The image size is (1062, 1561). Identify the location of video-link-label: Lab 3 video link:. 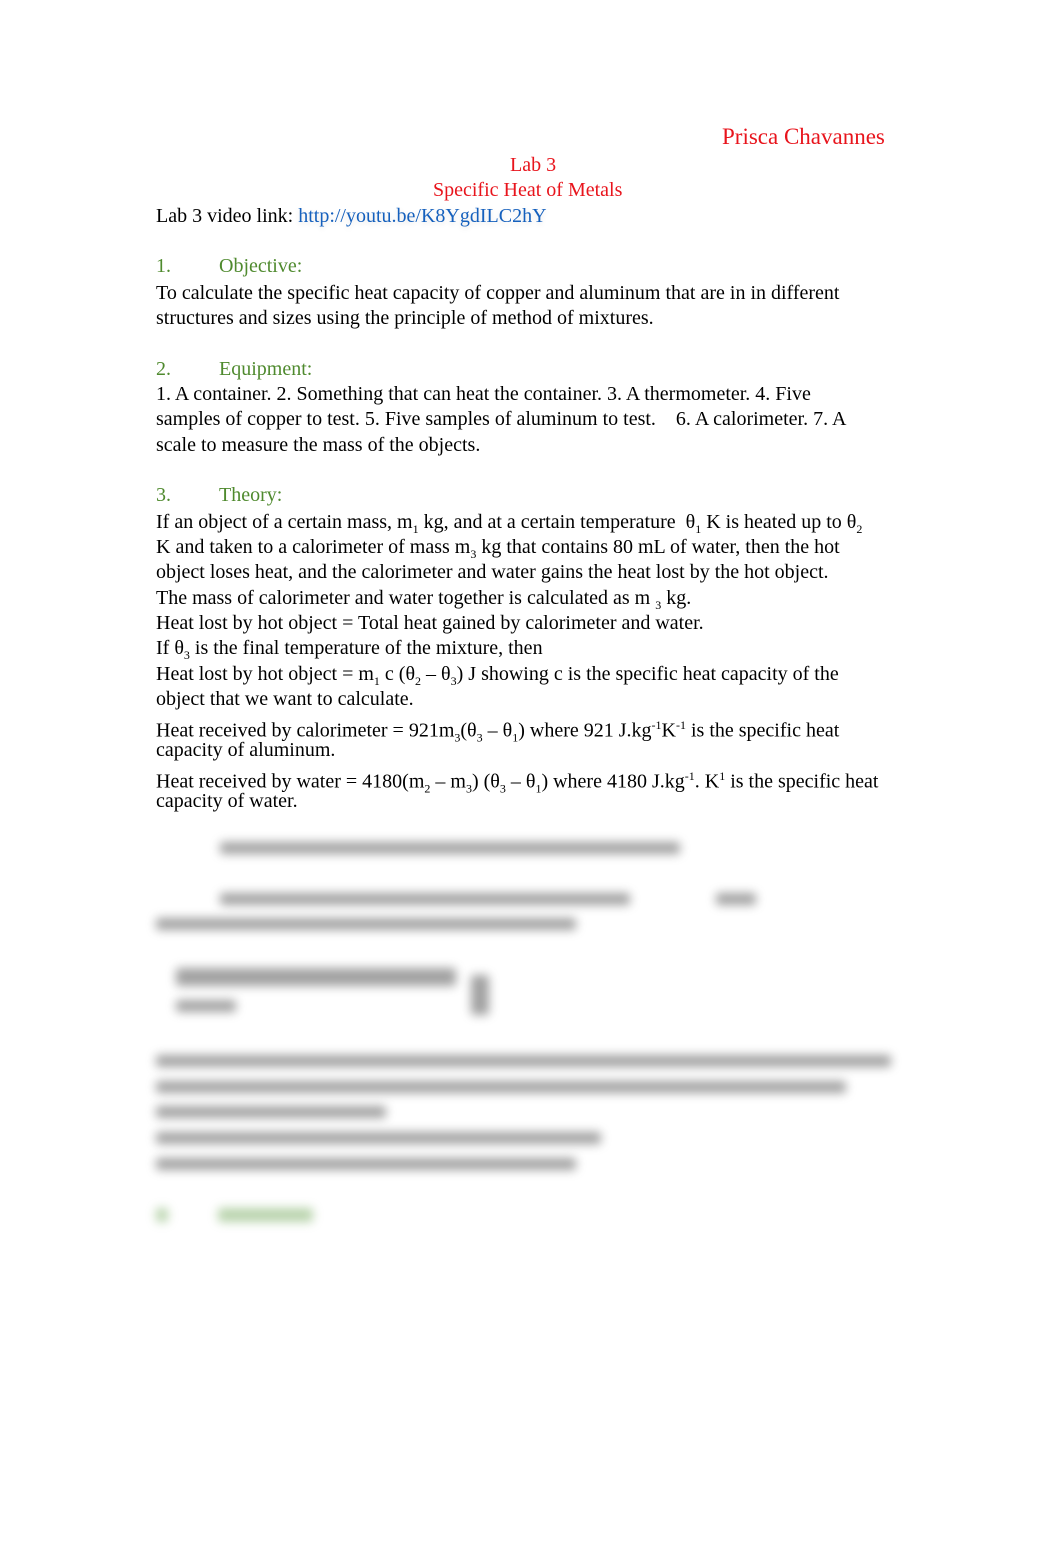
(225, 216).